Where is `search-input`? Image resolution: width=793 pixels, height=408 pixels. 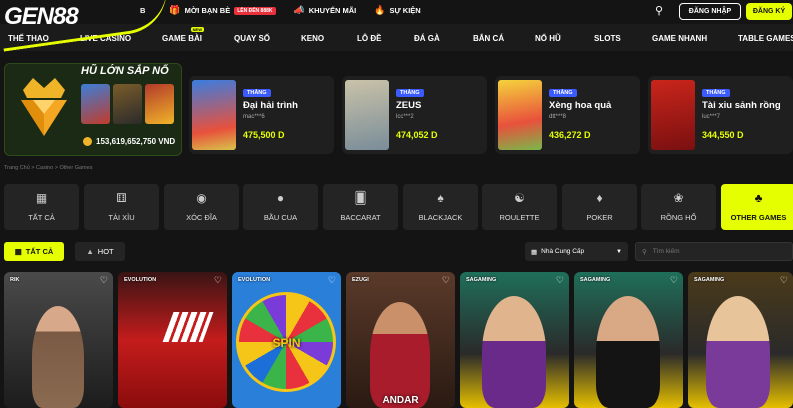 search-input is located at coordinates (712, 251).